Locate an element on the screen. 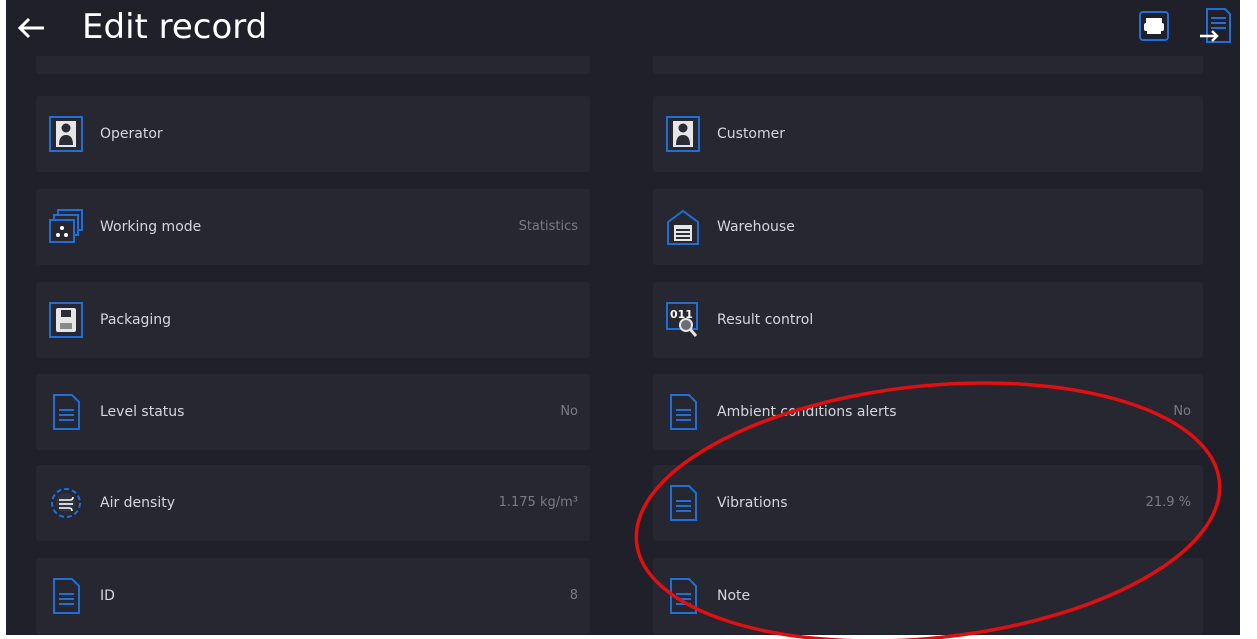  arrow-left-icon is located at coordinates (30, 28).